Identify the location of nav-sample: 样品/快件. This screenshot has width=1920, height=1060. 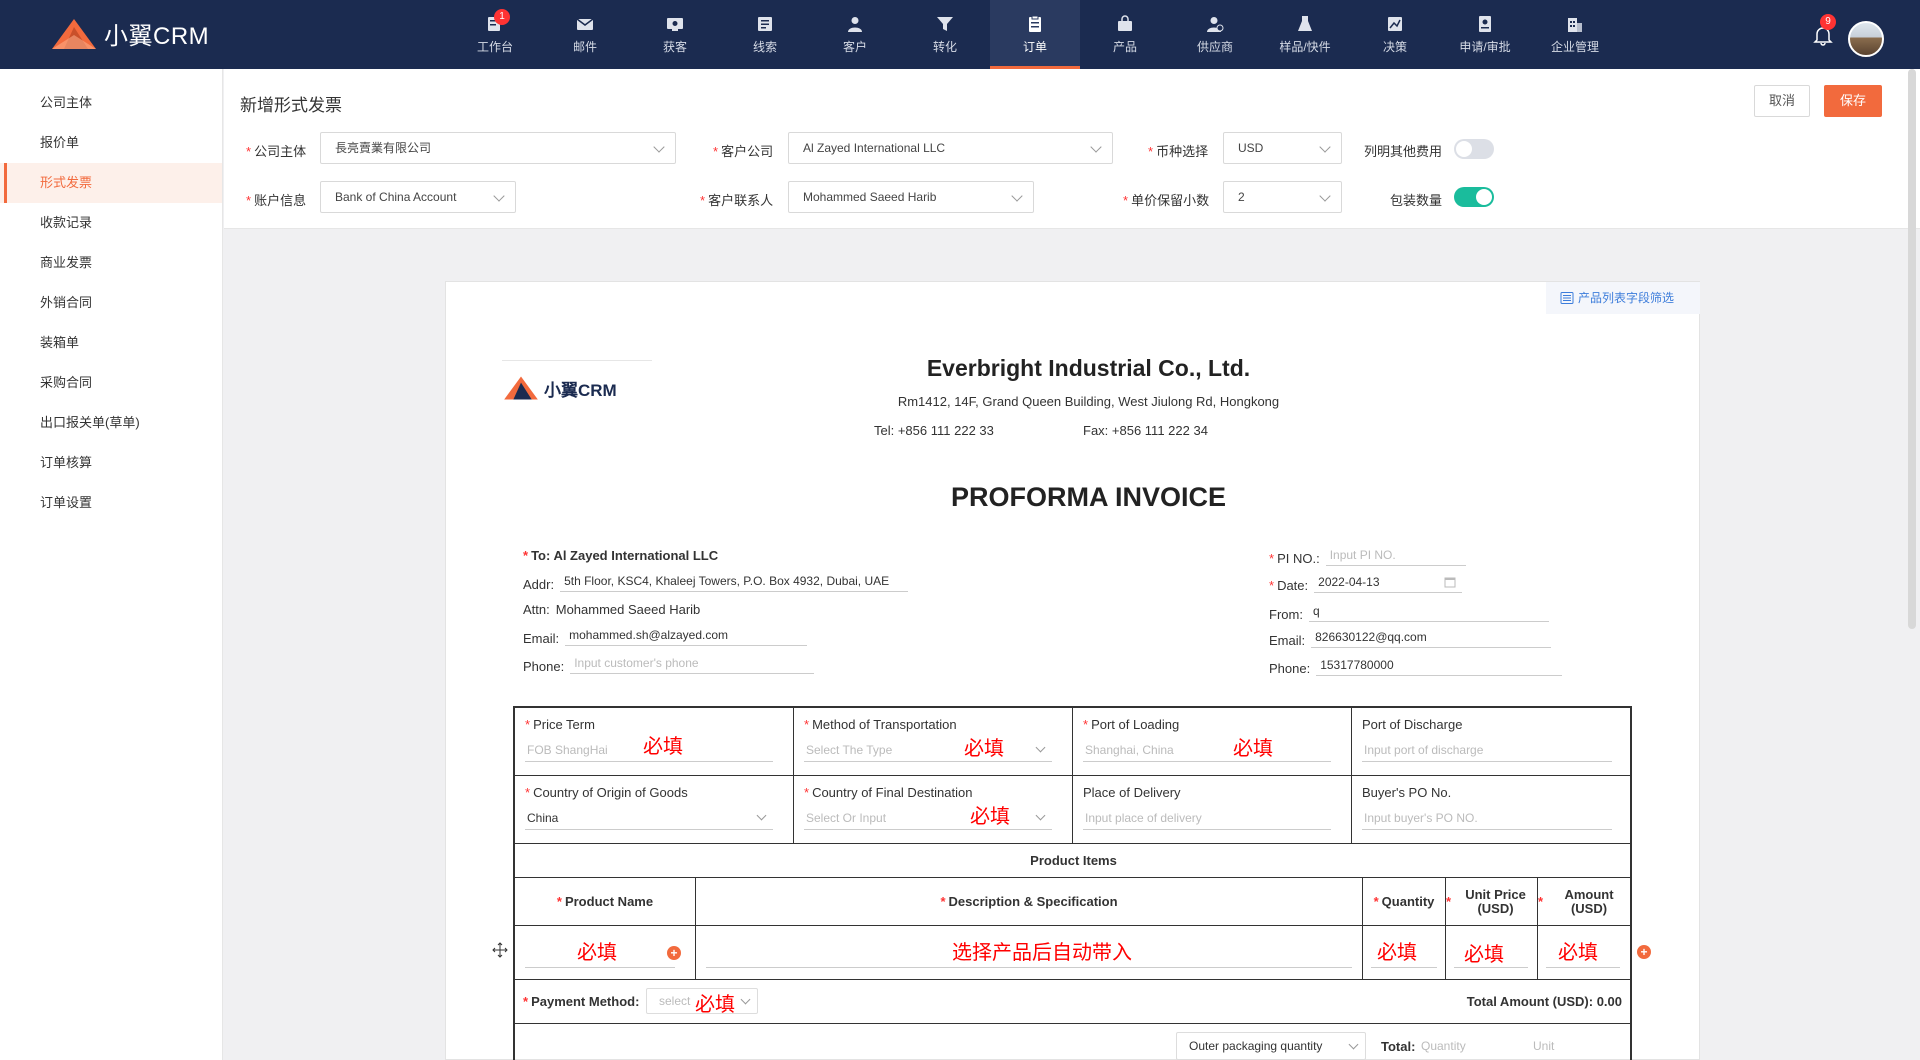
(1305, 34).